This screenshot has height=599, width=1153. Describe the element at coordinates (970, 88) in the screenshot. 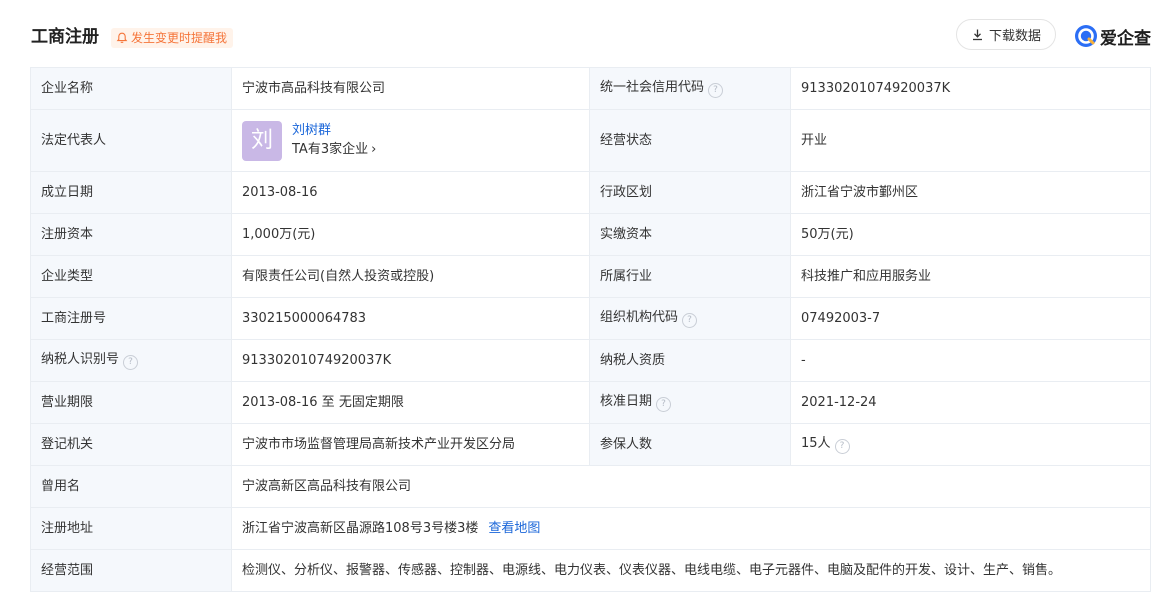

I see `credit-code-value: 91330201074920037K` at that location.